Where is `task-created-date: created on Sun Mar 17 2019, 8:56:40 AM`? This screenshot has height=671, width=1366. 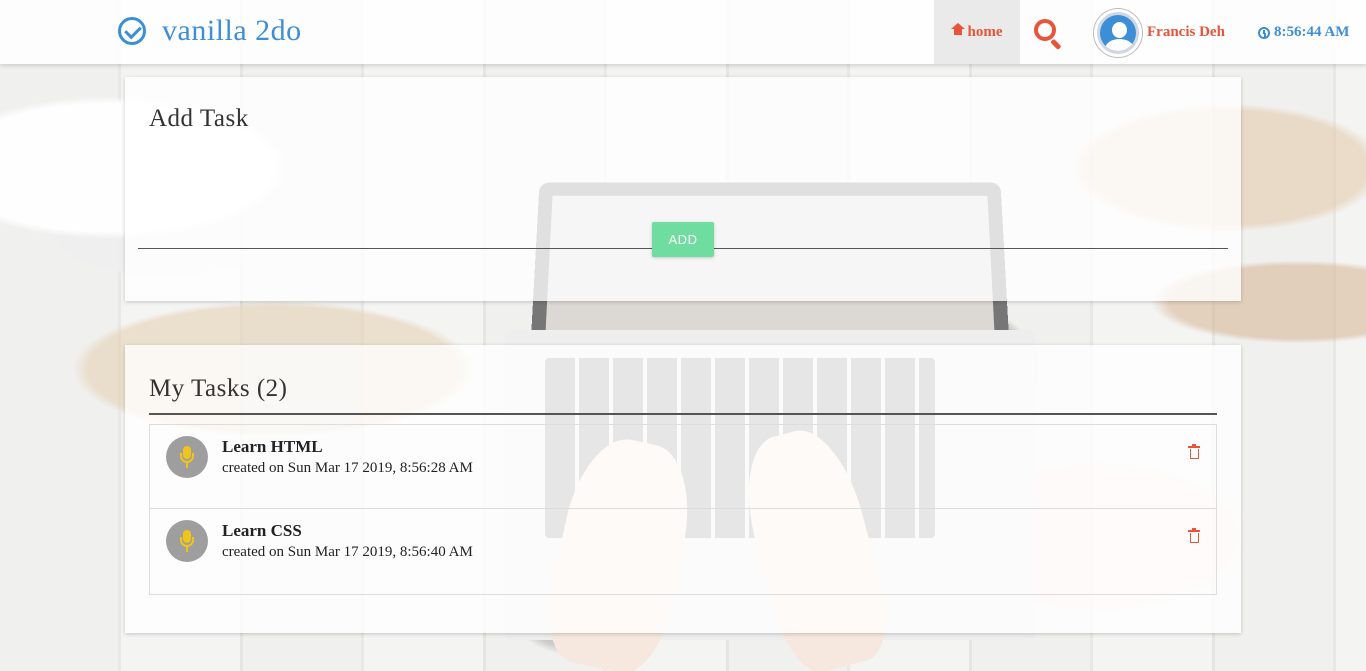 task-created-date: created on Sun Mar 17 2019, 8:56:40 AM is located at coordinates (347, 552).